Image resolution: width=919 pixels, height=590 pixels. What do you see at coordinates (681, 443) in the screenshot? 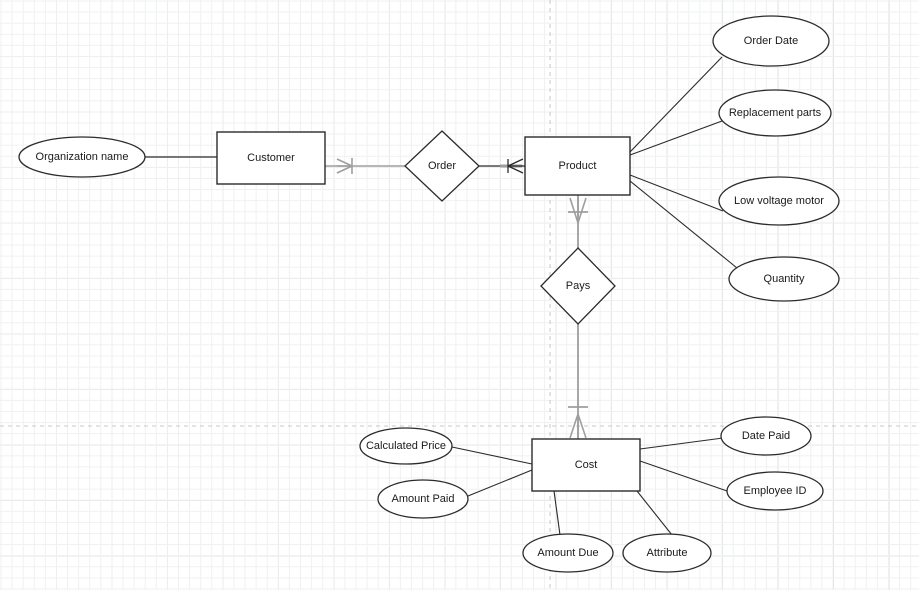
I see `connector-cost-to-date-paid` at bounding box center [681, 443].